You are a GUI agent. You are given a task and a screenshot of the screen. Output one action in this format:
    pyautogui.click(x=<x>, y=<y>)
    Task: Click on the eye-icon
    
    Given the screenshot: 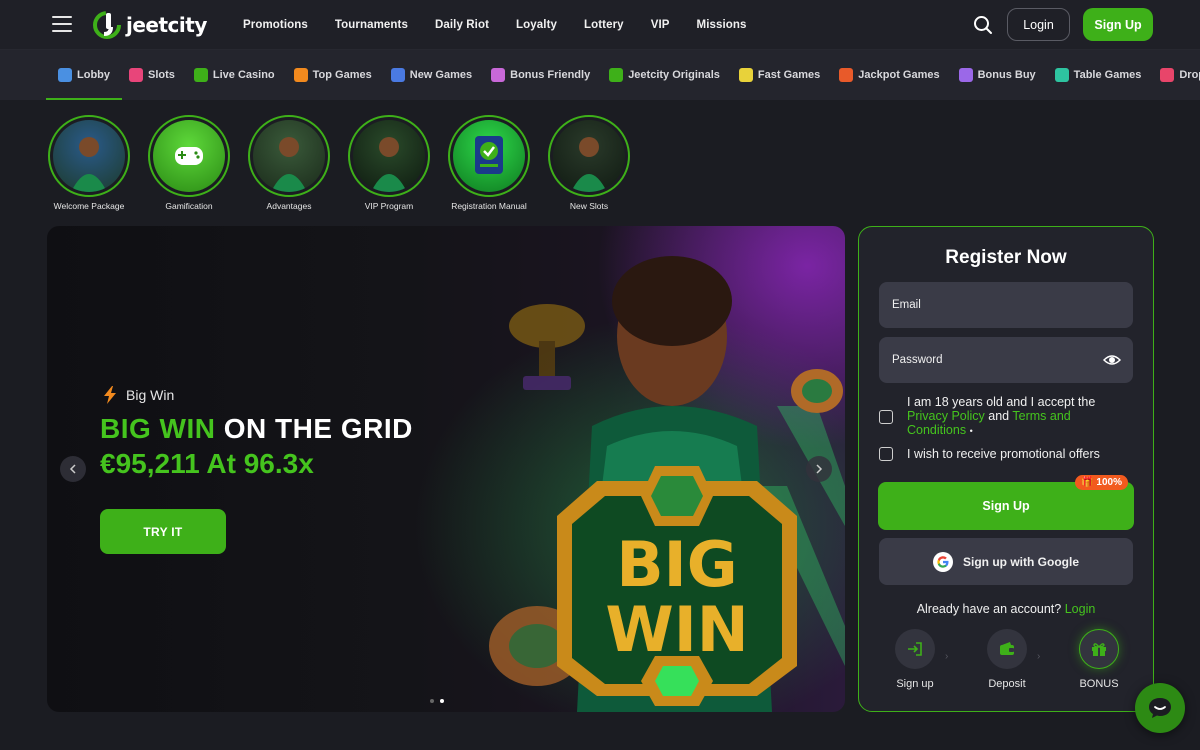 What is the action you would take?
    pyautogui.click(x=1112, y=360)
    